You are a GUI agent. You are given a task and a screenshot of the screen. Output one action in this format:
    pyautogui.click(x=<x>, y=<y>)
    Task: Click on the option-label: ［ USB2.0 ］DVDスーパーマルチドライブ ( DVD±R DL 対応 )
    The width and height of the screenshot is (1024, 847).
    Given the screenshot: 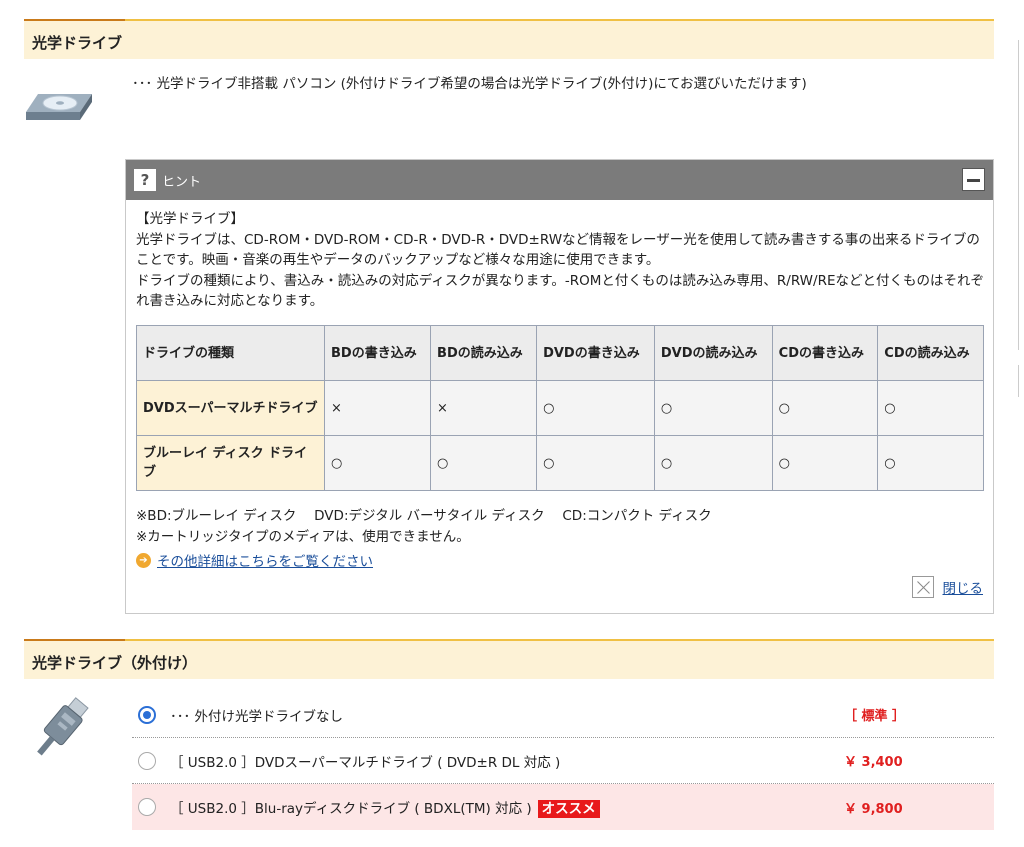 What is the action you would take?
    pyautogui.click(x=365, y=762)
    